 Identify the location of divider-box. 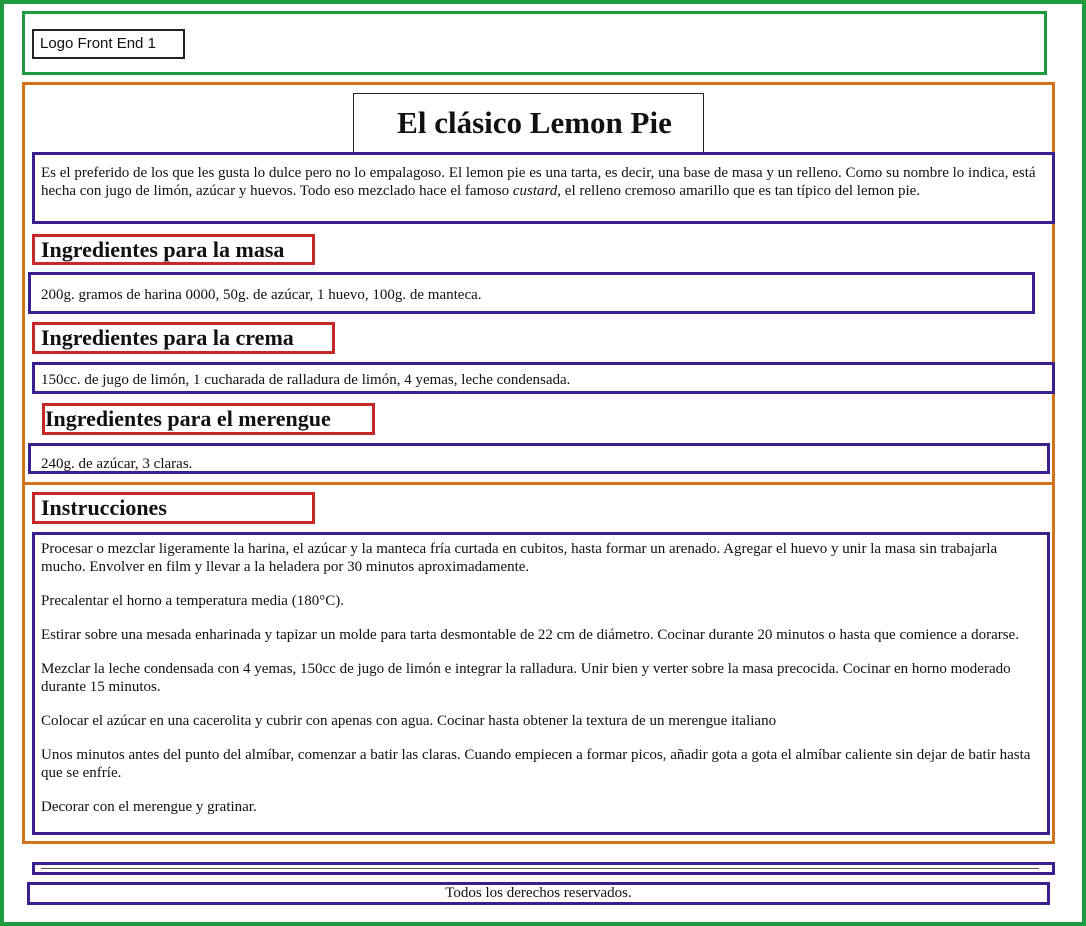
(543, 868).